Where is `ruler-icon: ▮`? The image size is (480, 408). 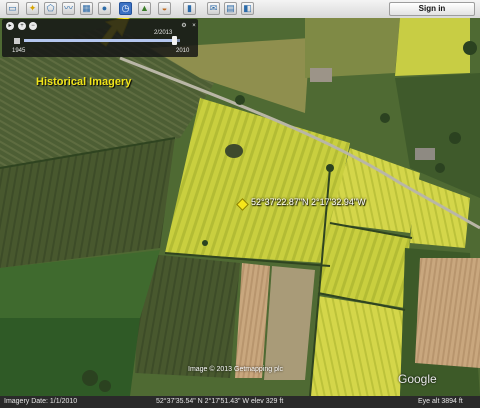
ruler-icon: ▮ is located at coordinates (189, 8).